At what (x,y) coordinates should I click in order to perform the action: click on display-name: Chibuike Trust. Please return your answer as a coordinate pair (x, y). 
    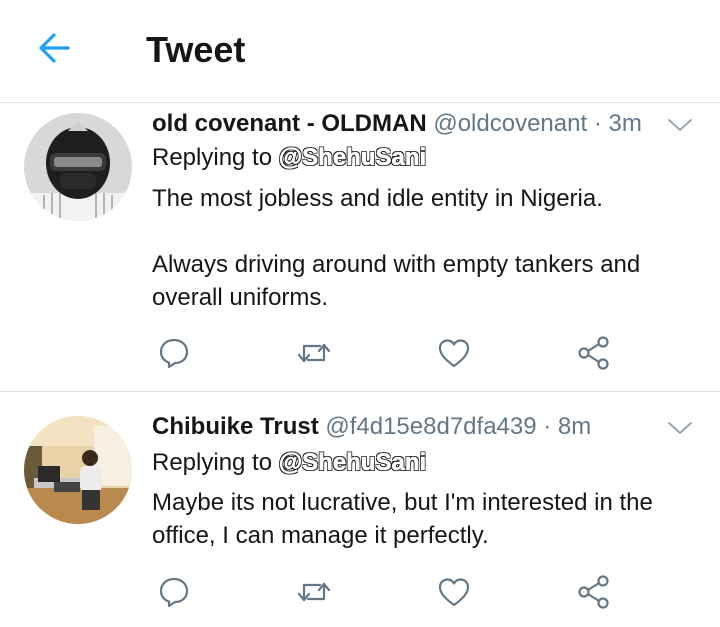
    Looking at the image, I should click on (235, 426).